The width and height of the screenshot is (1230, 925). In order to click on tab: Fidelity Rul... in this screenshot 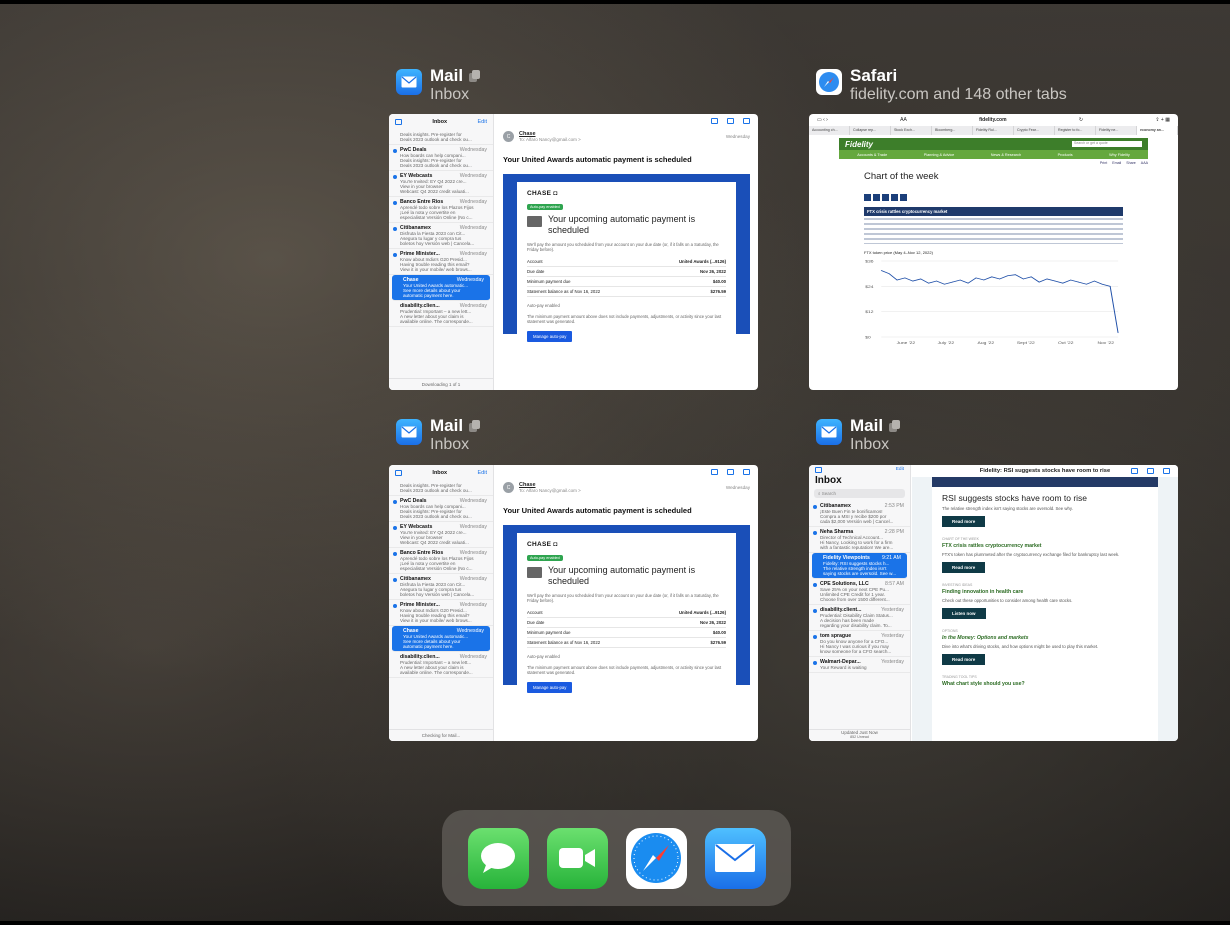, I will do `click(993, 130)`.